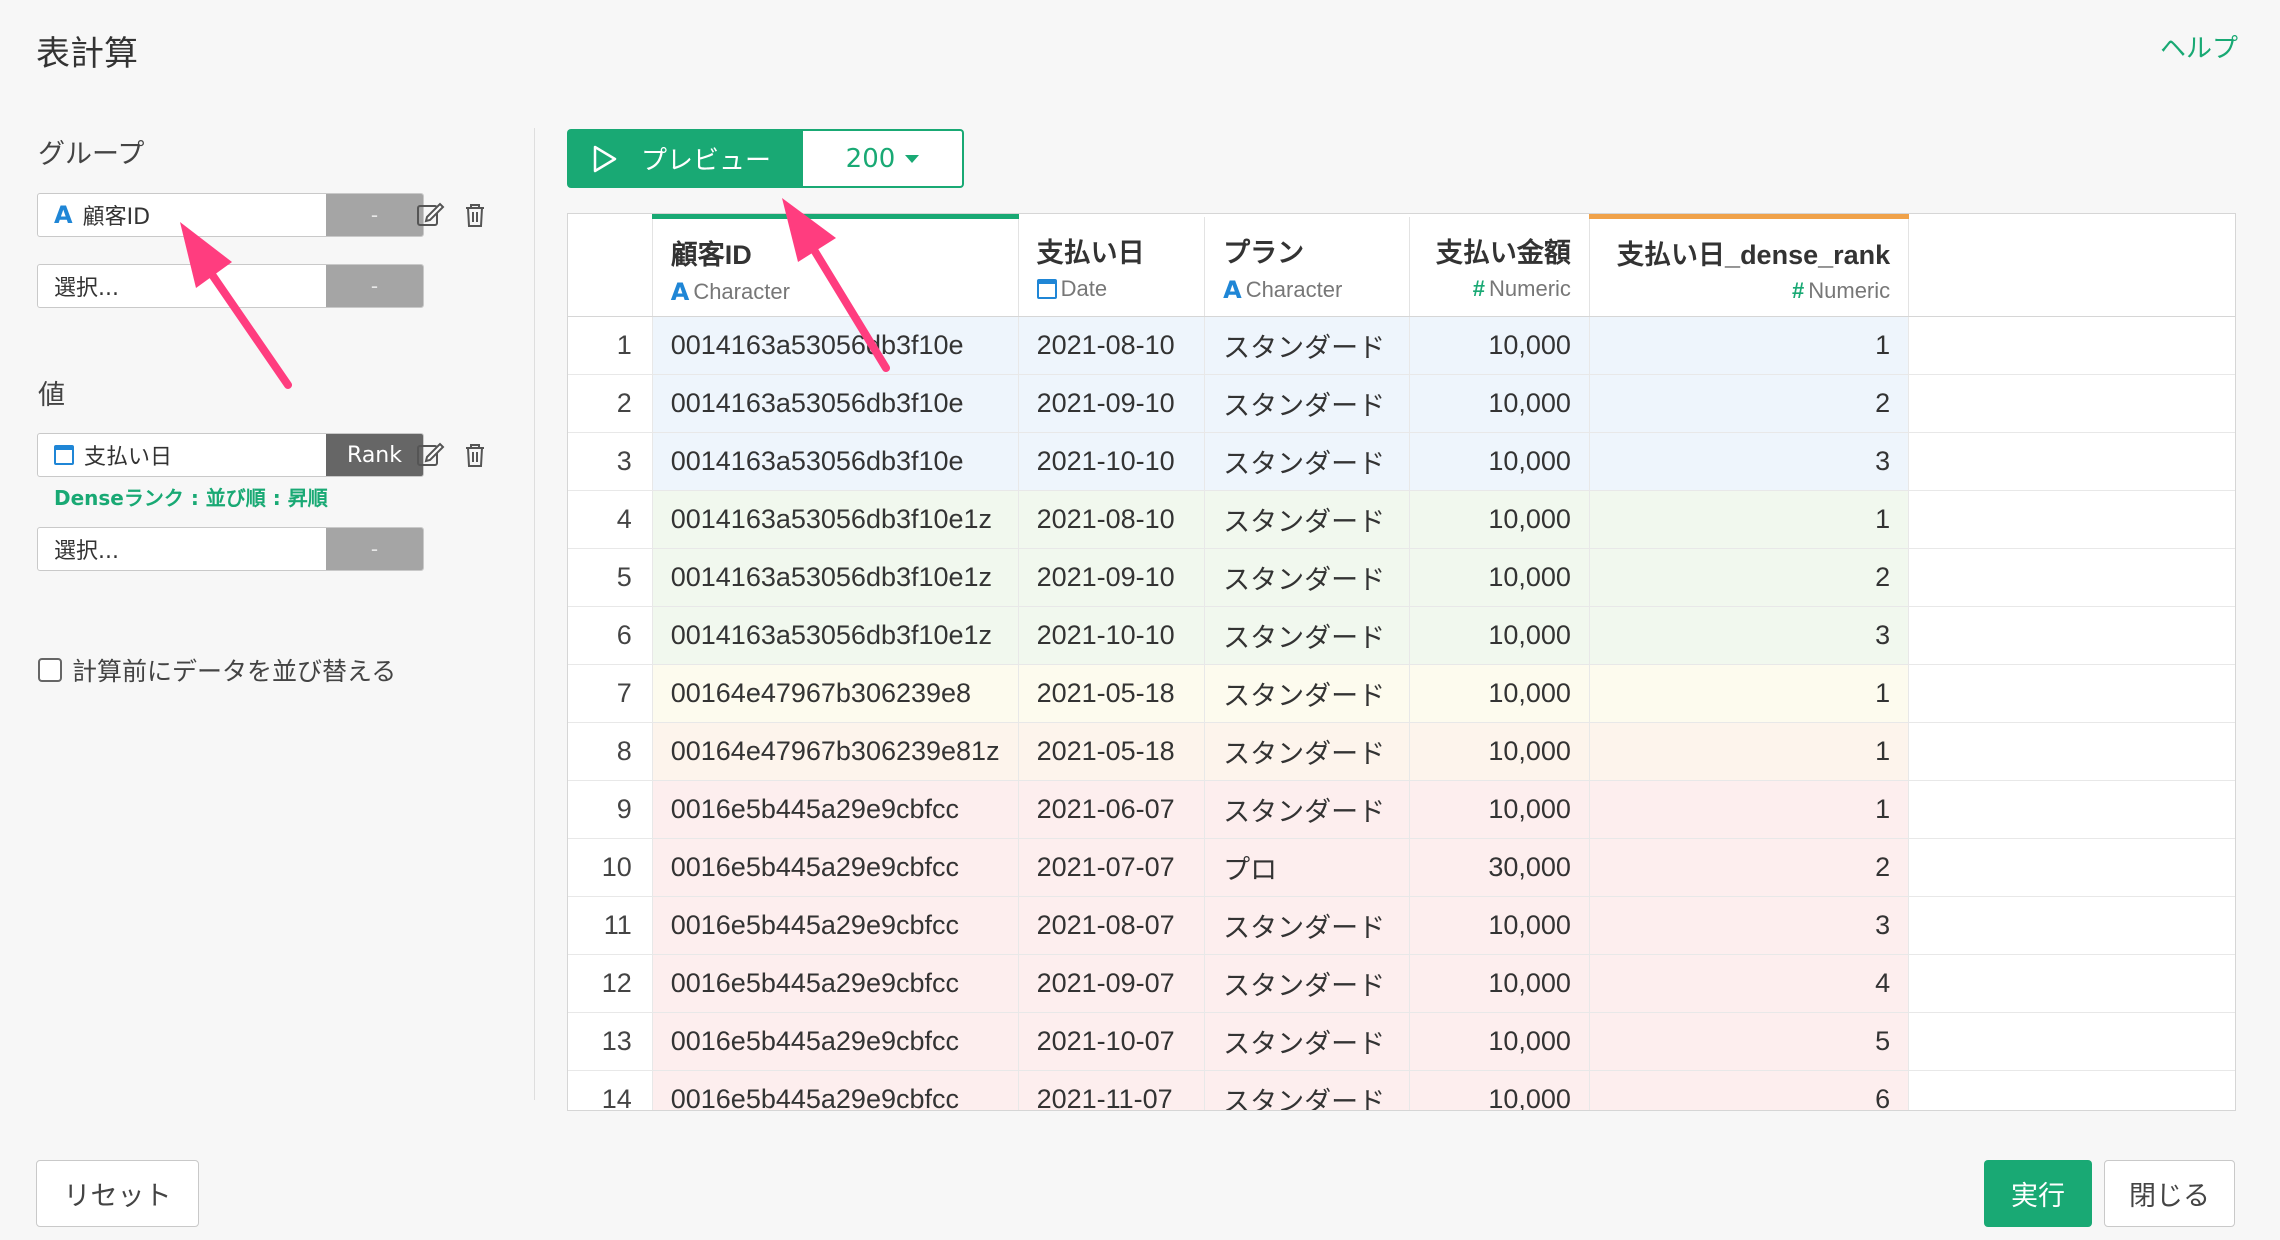  I want to click on value-section-label: 値, so click(51, 395).